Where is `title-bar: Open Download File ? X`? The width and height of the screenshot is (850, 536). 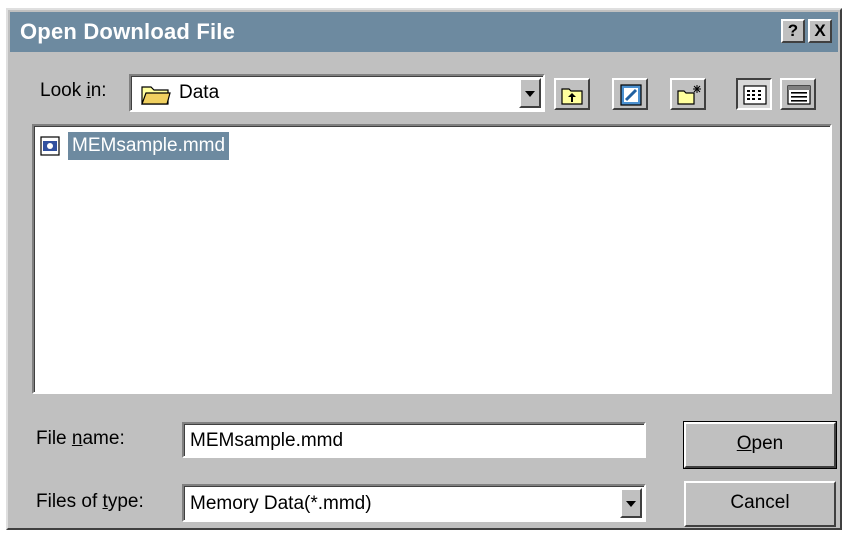 title-bar: Open Download File ? X is located at coordinates (424, 32).